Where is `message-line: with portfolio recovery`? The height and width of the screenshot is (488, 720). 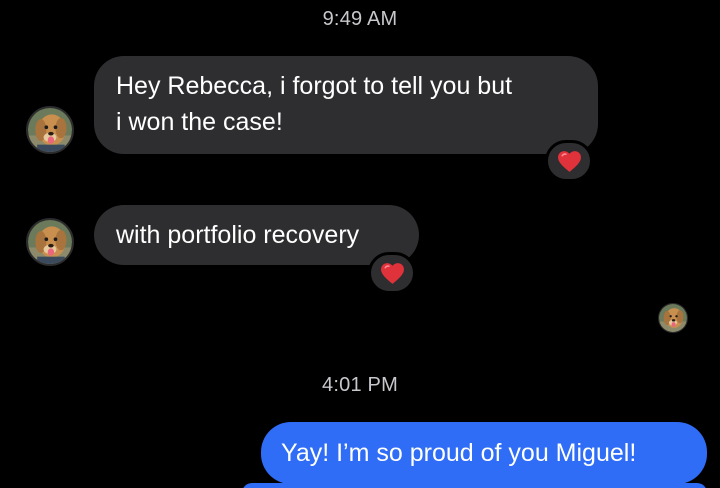
message-line: with portfolio recovery is located at coordinates (238, 235).